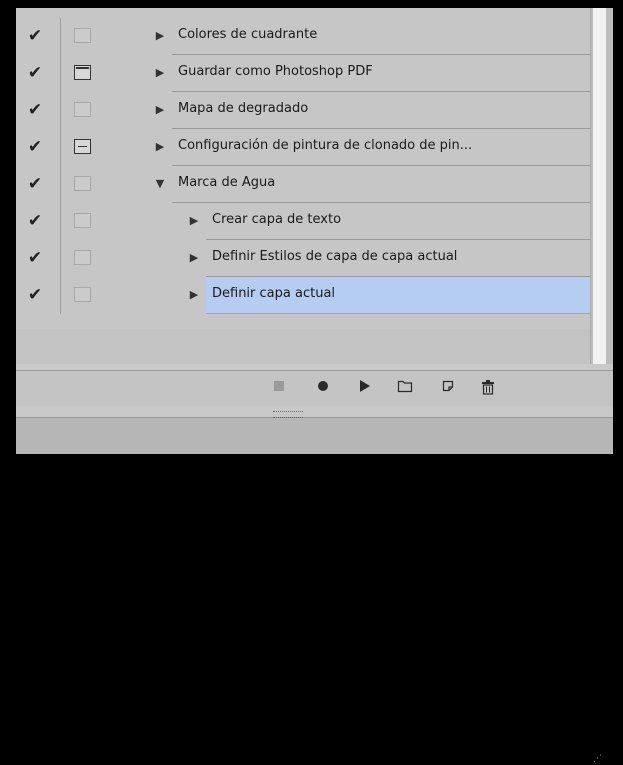 Image resolution: width=623 pixels, height=765 pixels. Describe the element at coordinates (160, 184) in the screenshot. I see `expanded-arrow-icon: ▼` at that location.